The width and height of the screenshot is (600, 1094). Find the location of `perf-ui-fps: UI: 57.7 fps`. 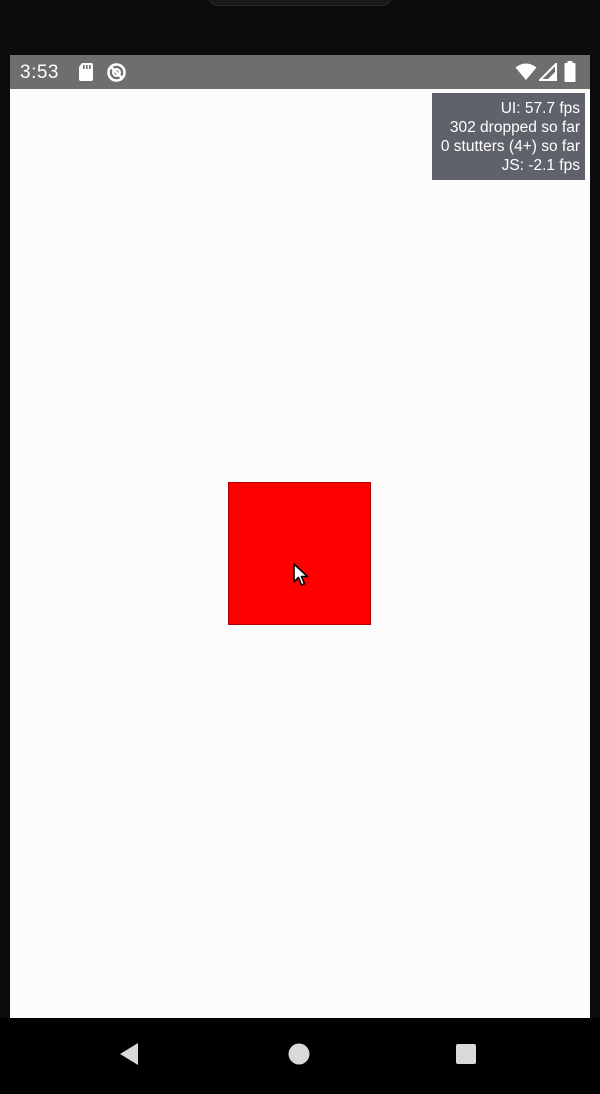

perf-ui-fps: UI: 57.7 fps is located at coordinates (540, 108).